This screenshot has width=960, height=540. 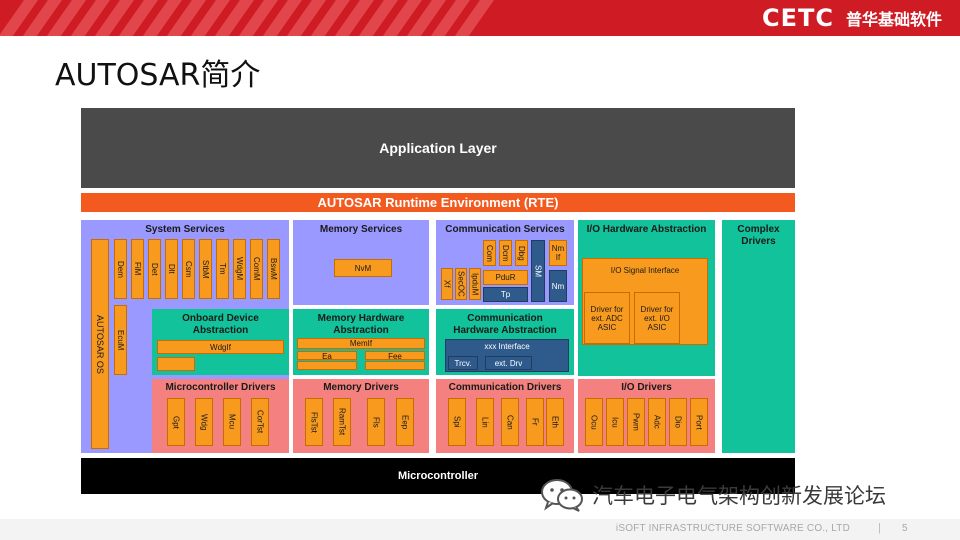 I want to click on system-services-title: System Services, so click(x=185, y=229).